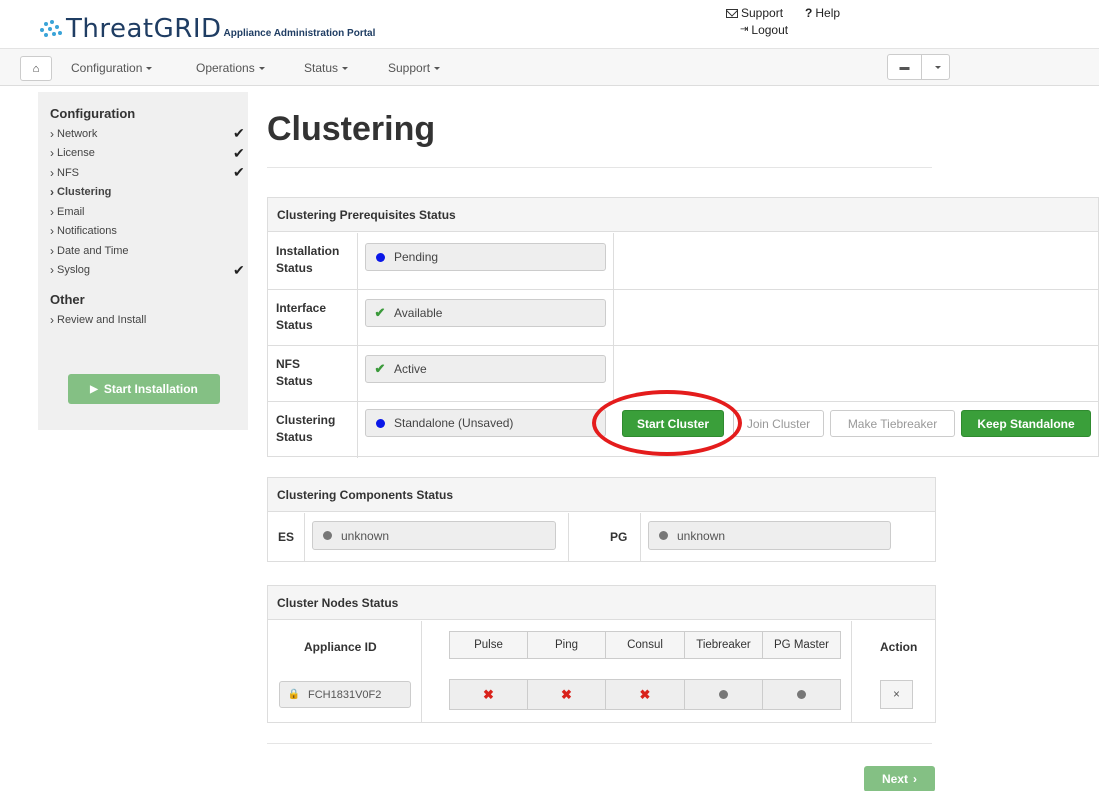  I want to click on brand-subtitle: Appliance Administration Portal, so click(299, 33).